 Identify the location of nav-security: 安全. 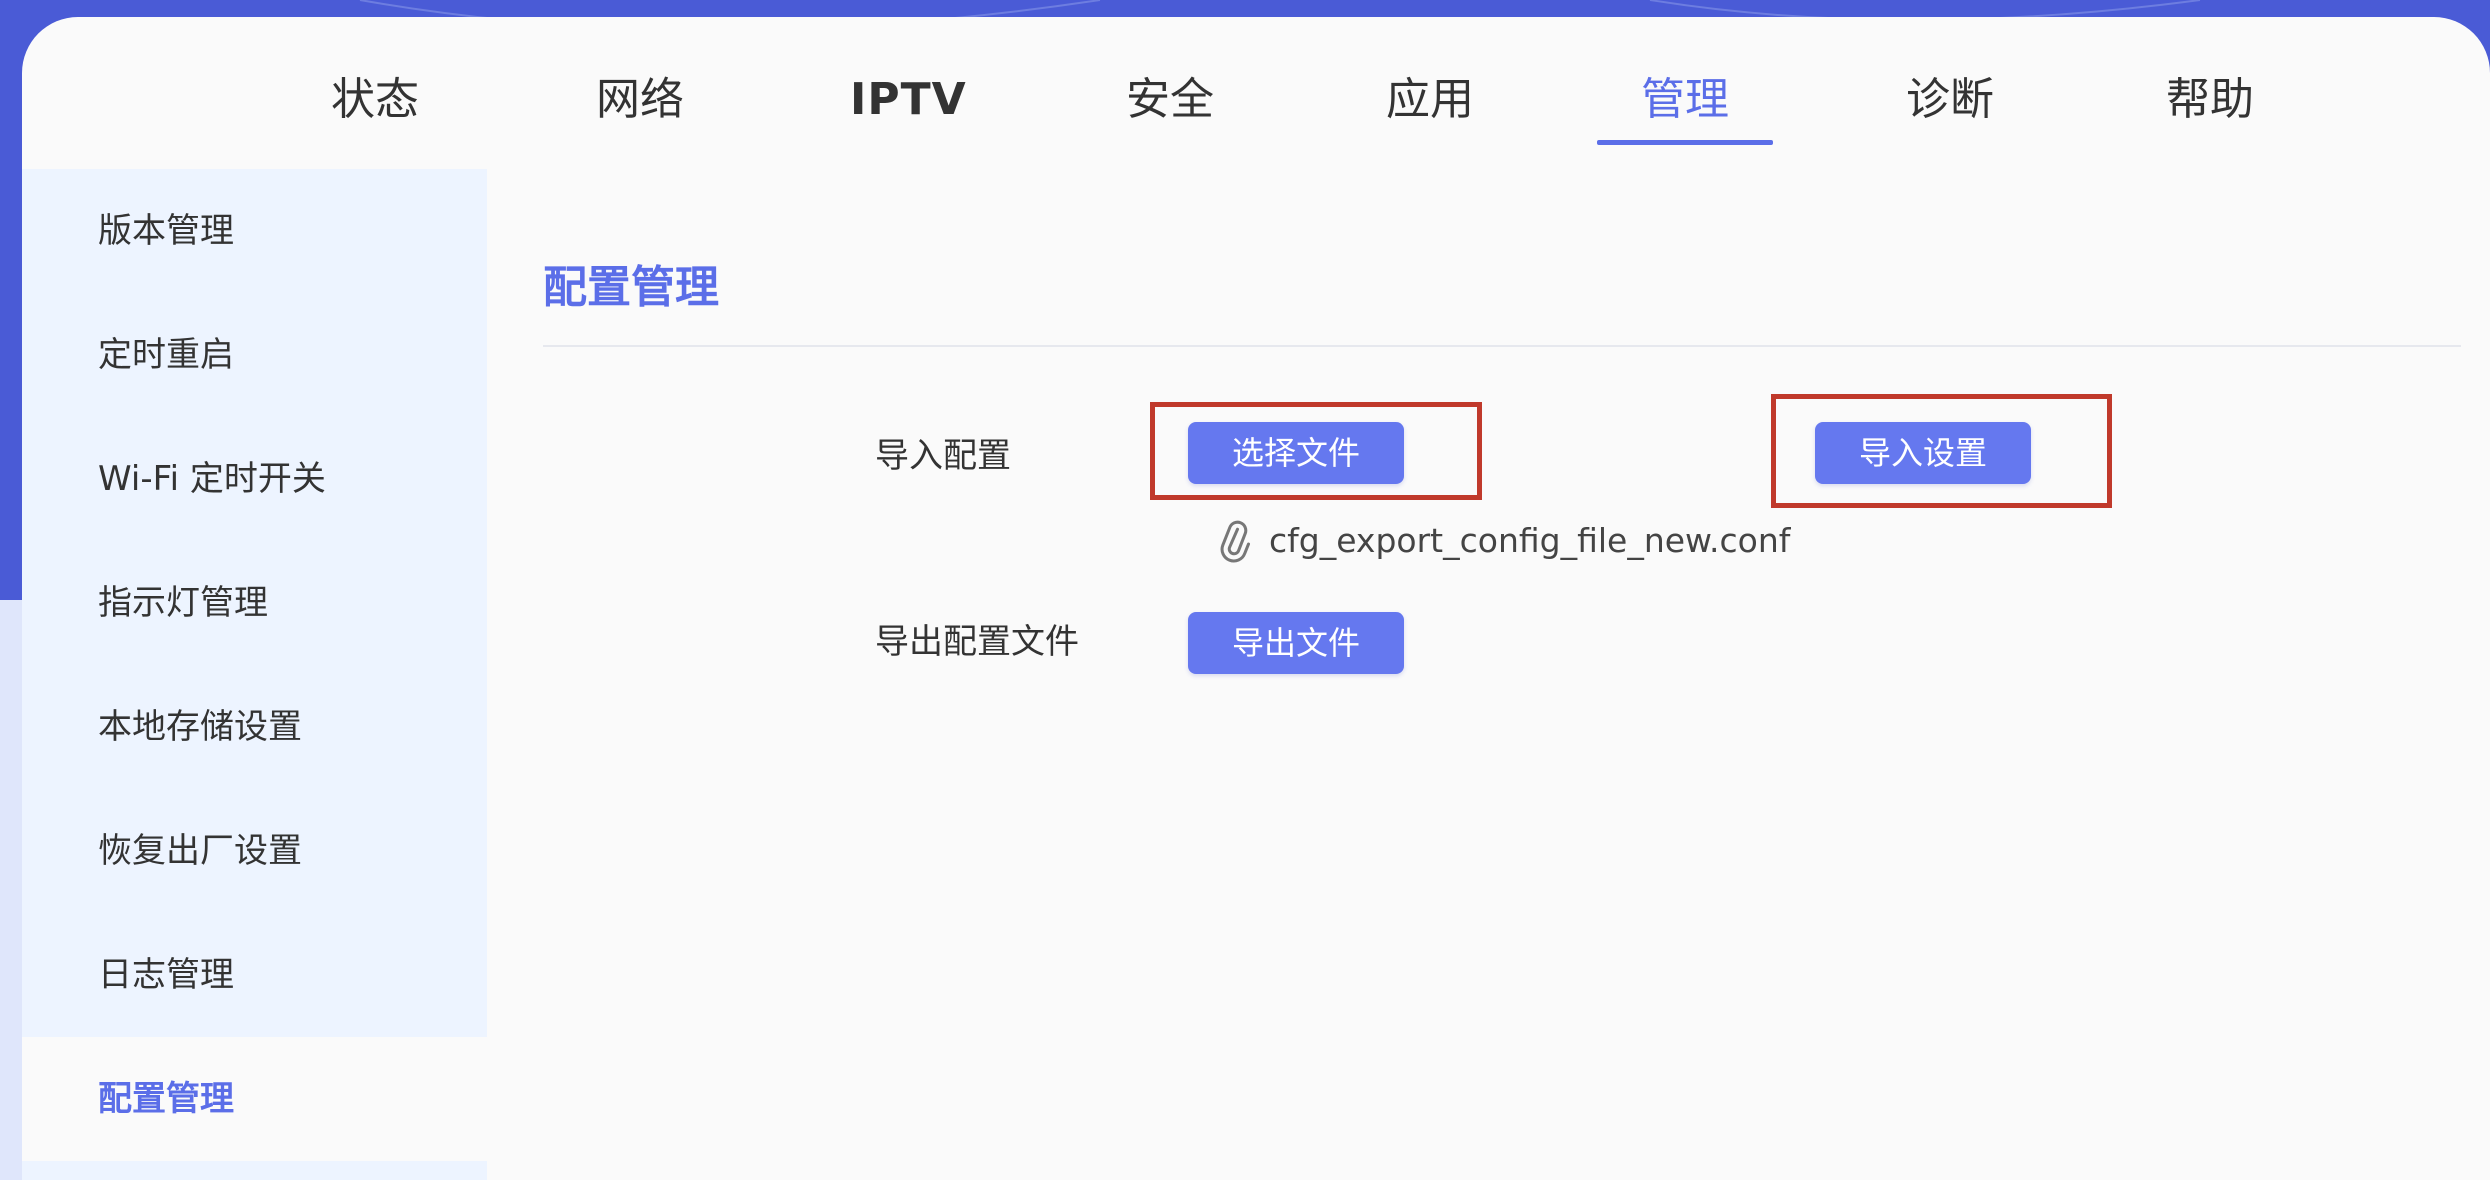
(1170, 100).